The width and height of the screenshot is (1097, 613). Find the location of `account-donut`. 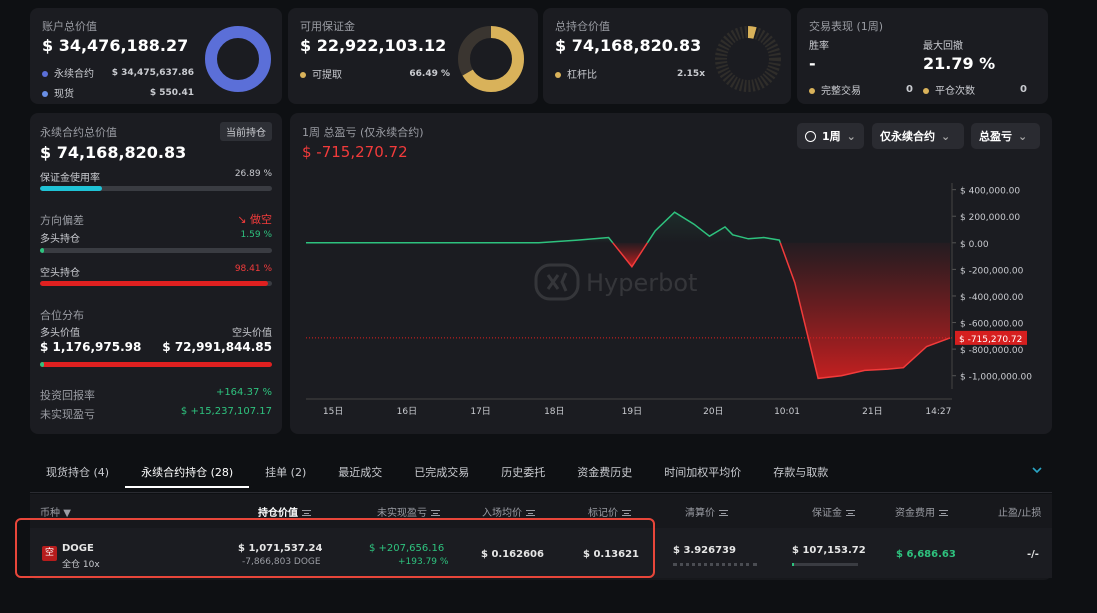

account-donut is located at coordinates (238, 59).